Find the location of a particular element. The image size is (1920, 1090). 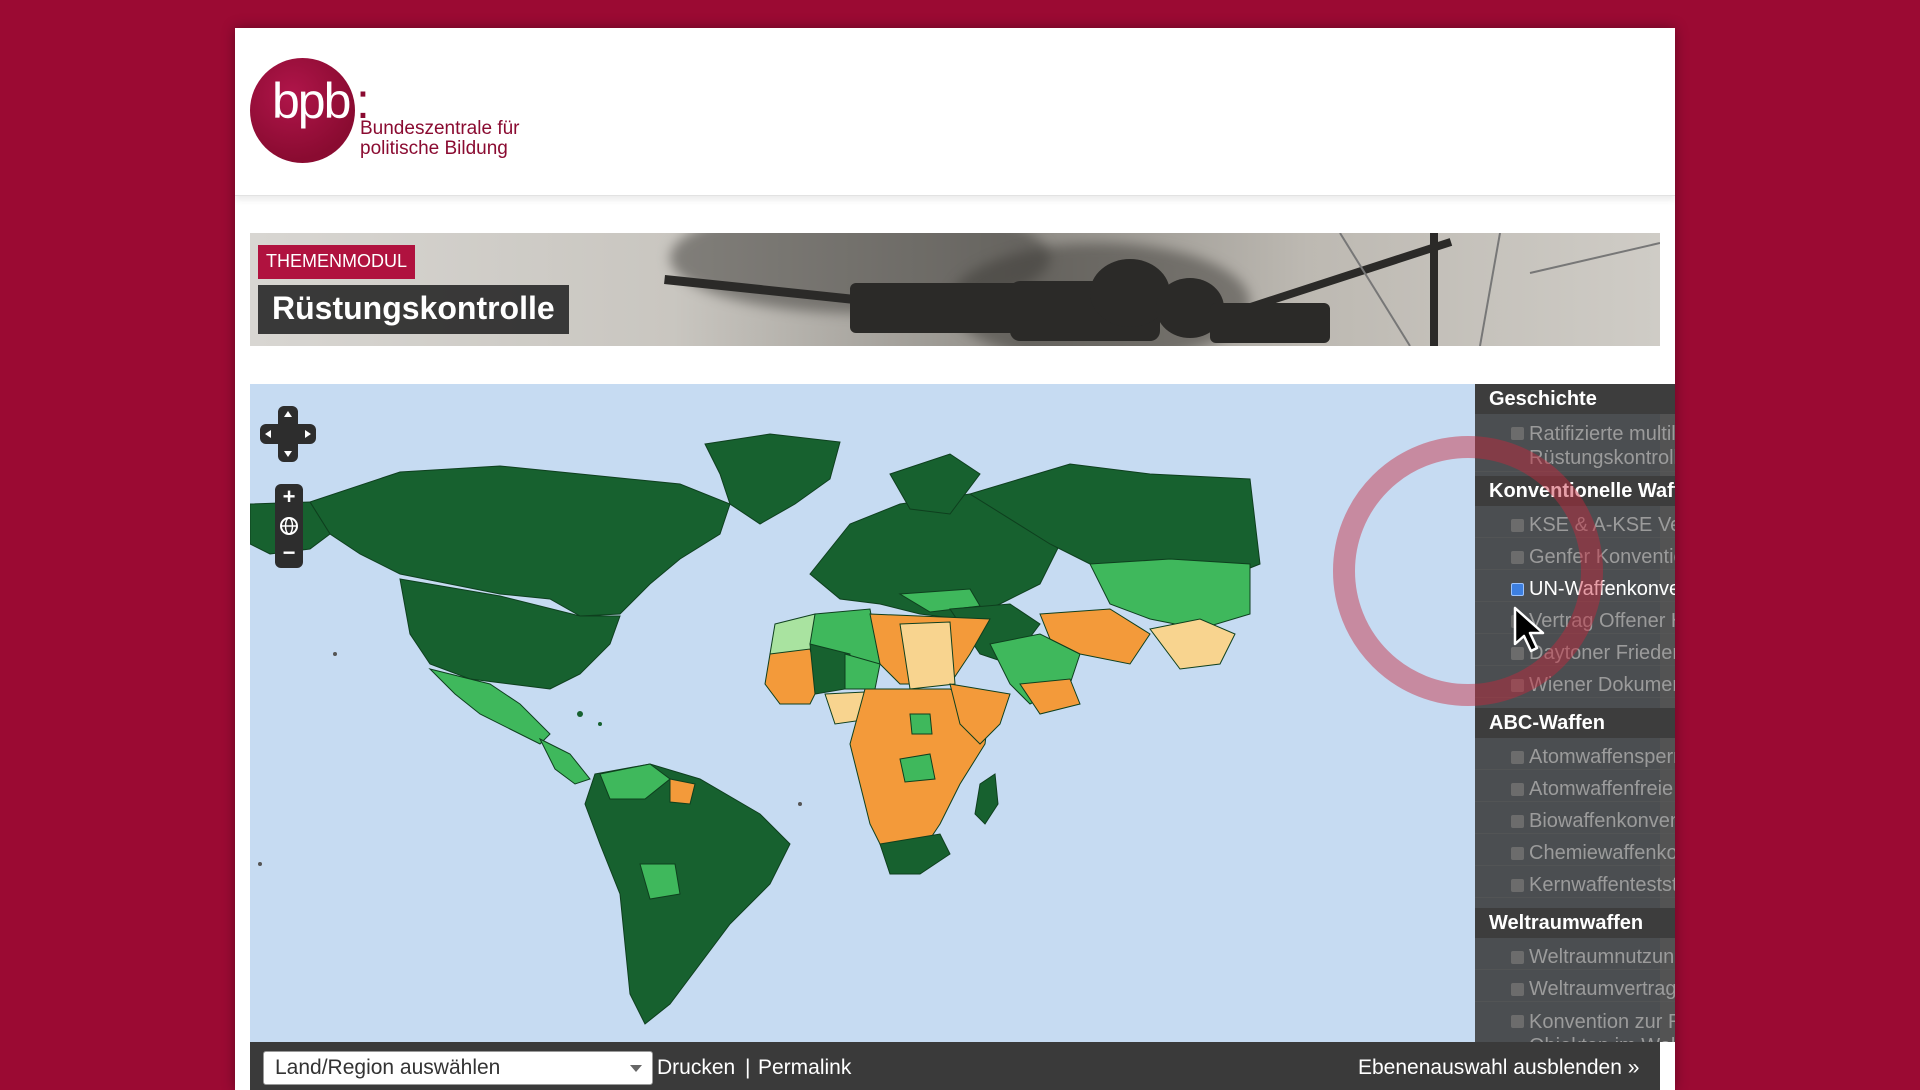

layer-item: Daytoner Friedensabkommen is located at coordinates (1575, 653).